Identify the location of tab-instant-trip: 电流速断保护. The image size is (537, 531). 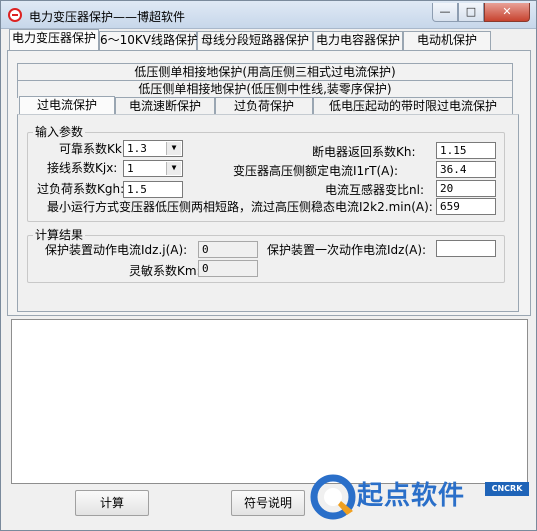
(165, 106).